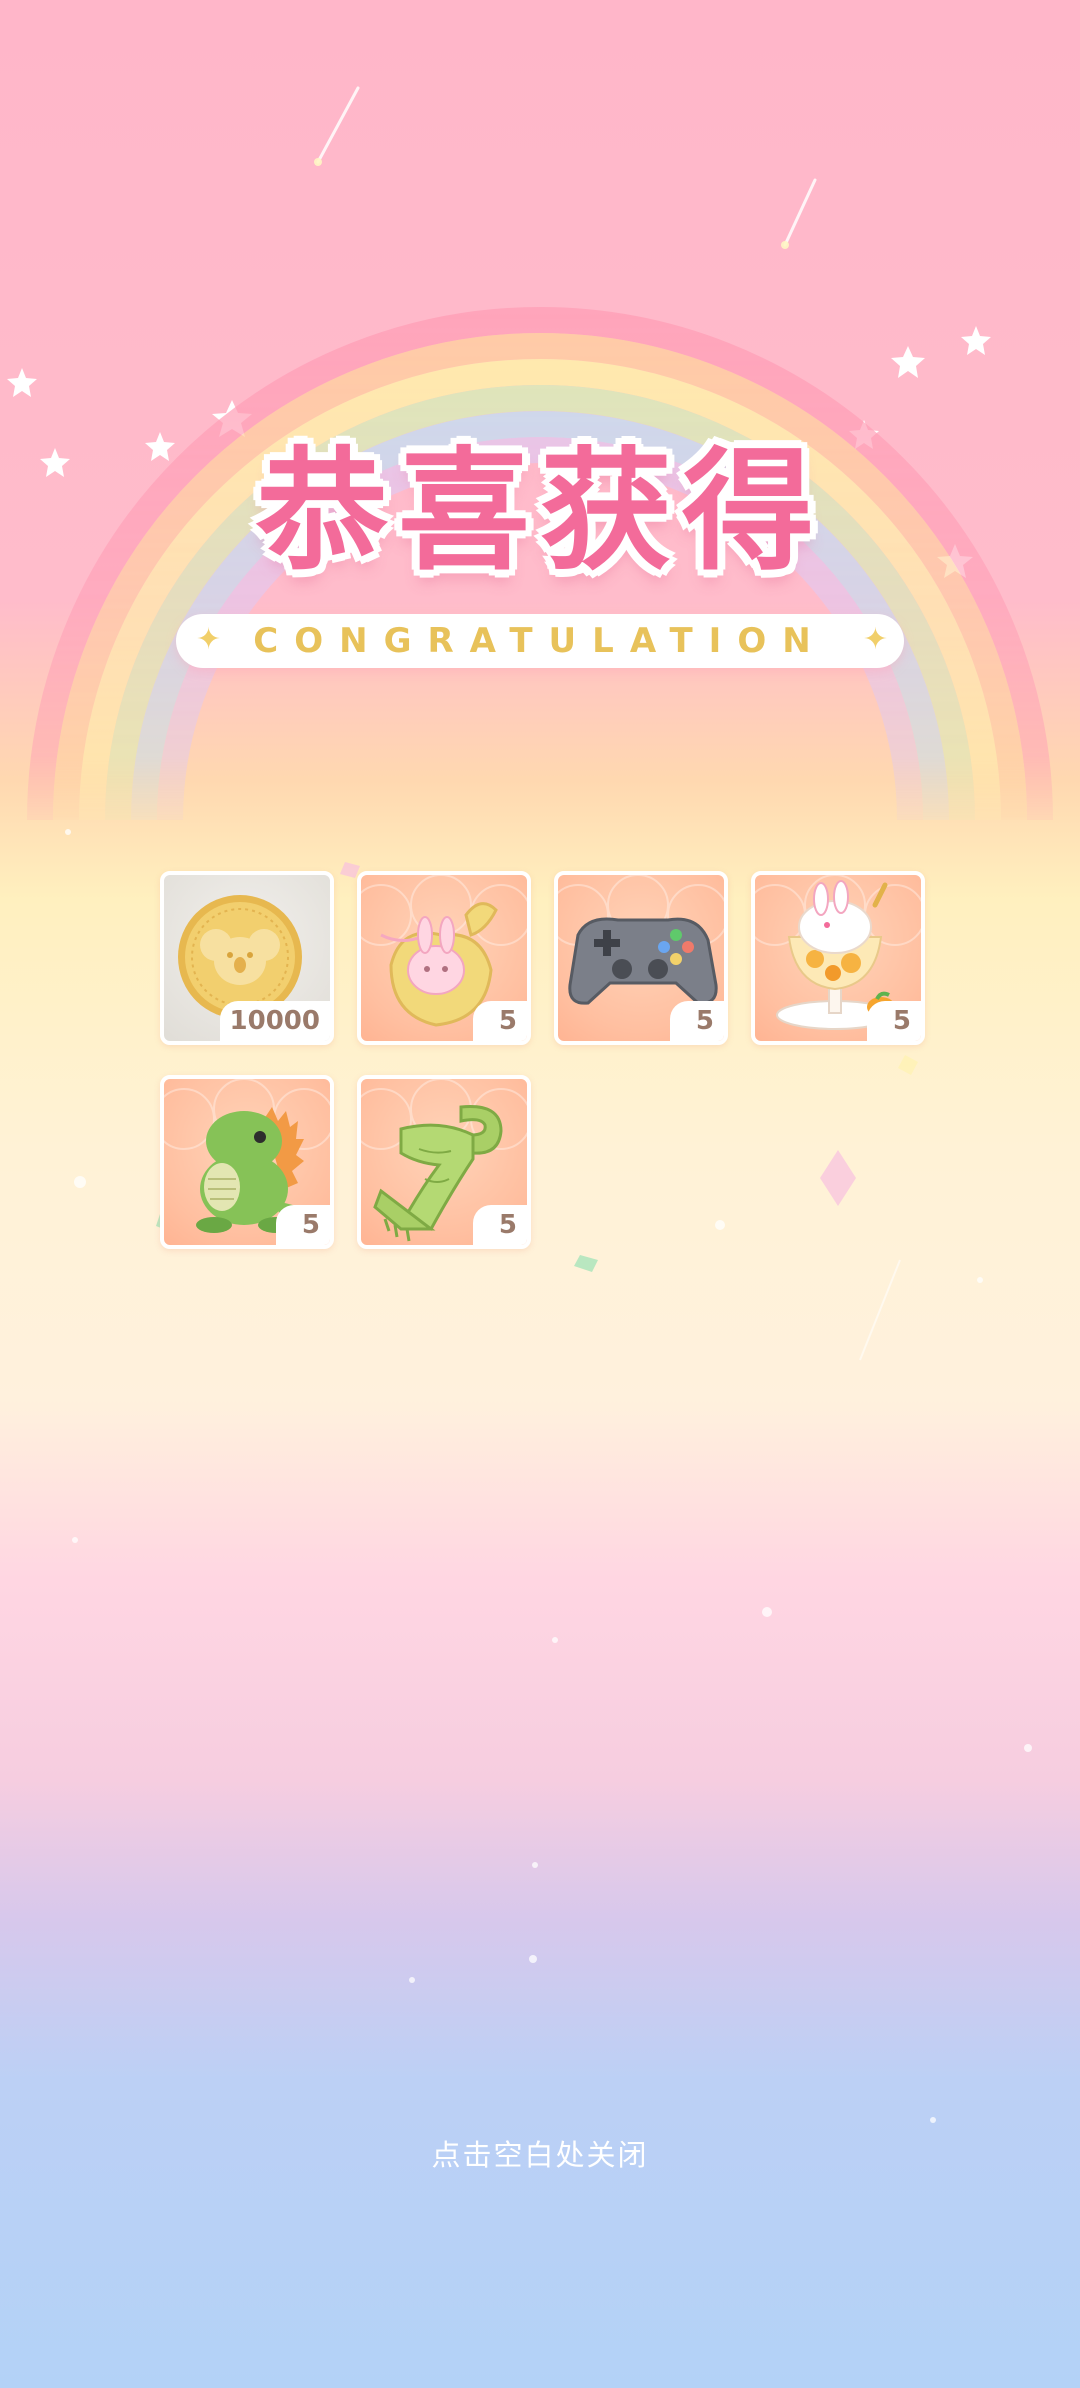 Image resolution: width=1080 pixels, height=2388 pixels. What do you see at coordinates (444, 1162) in the screenshot?
I see `reward-item-scarf: 5` at bounding box center [444, 1162].